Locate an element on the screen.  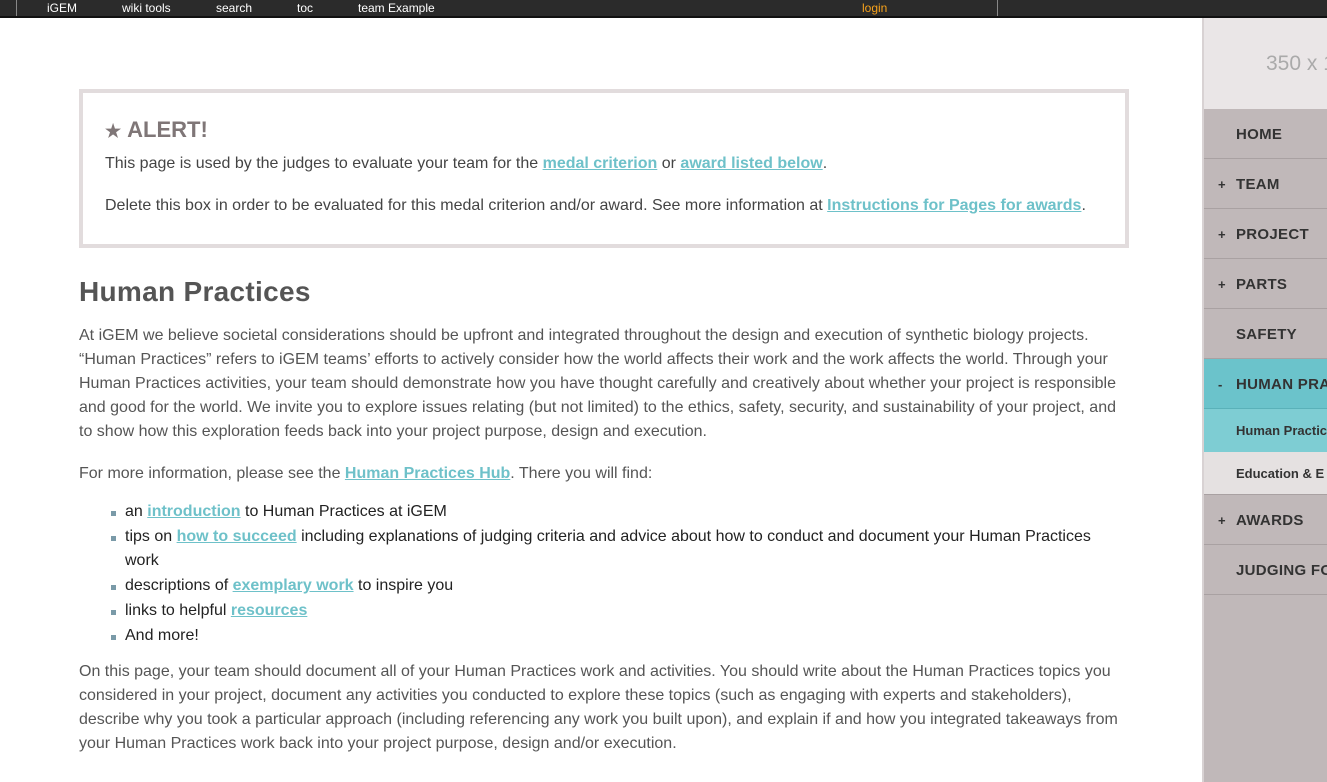
sidebar-item-label: PARTS is located at coordinates (1262, 284).